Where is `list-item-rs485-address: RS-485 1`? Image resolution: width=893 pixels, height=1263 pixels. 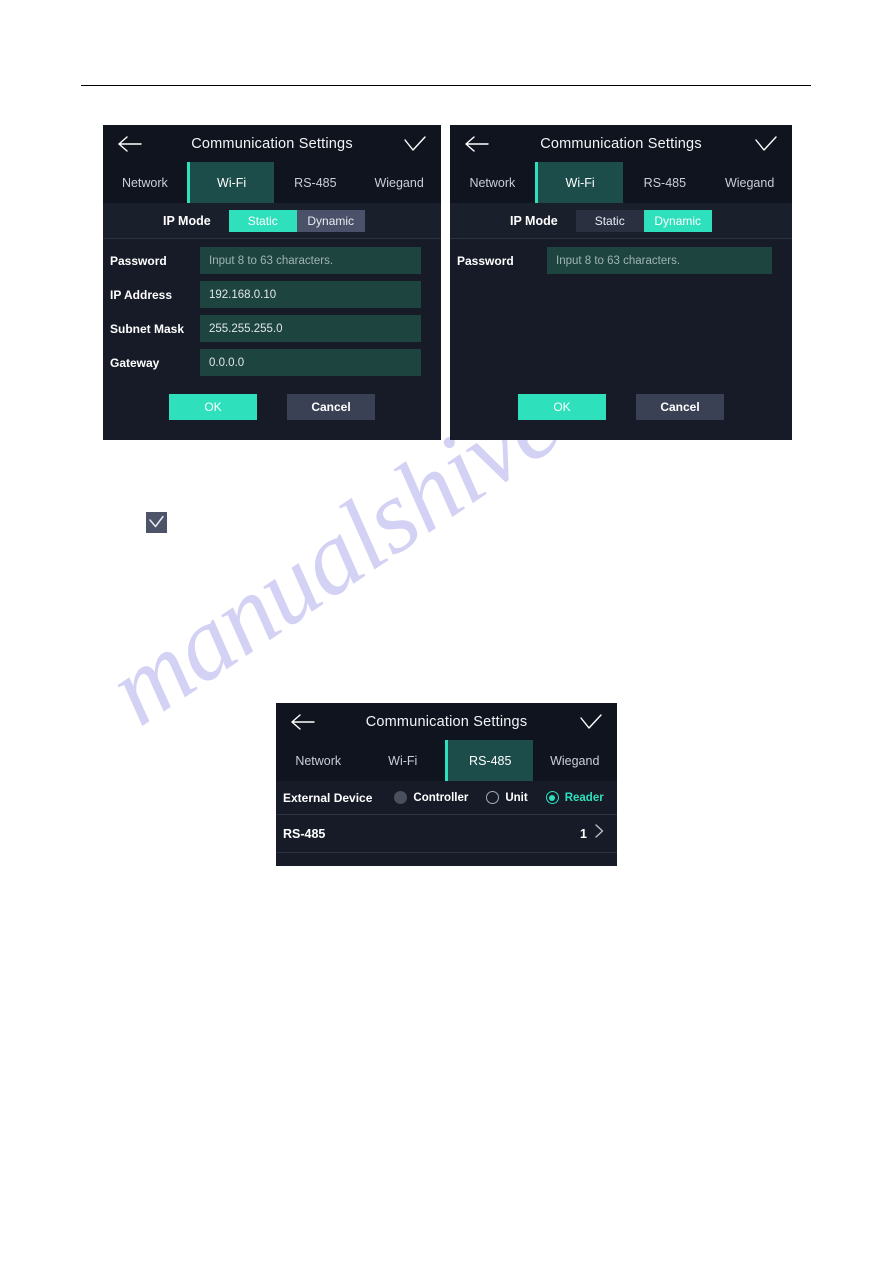 list-item-rs485-address: RS-485 1 is located at coordinates (446, 834).